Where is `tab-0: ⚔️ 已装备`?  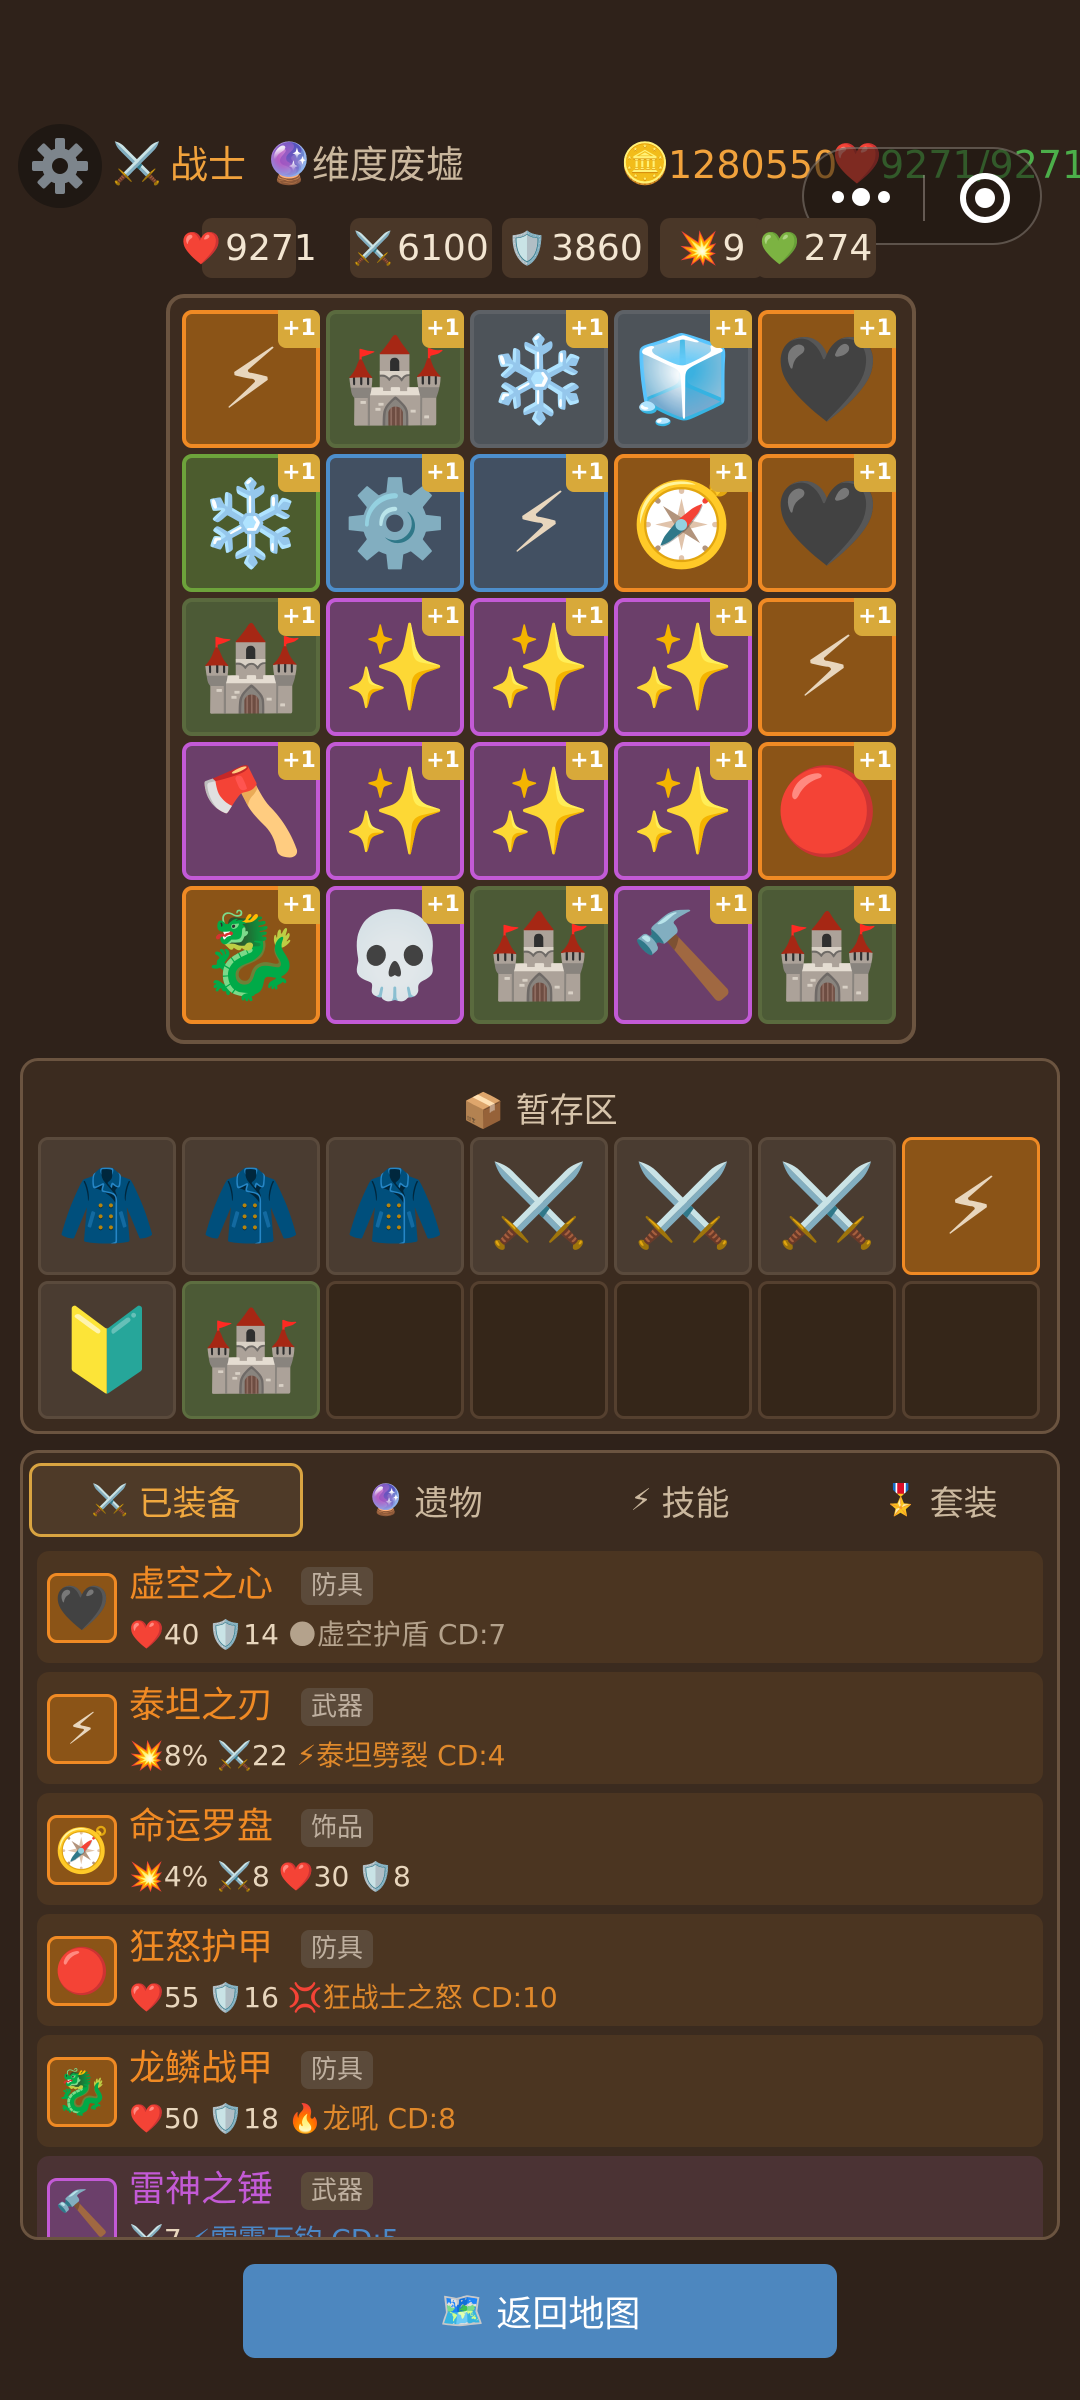
tab-0: ⚔️ 已装备 is located at coordinates (166, 1500).